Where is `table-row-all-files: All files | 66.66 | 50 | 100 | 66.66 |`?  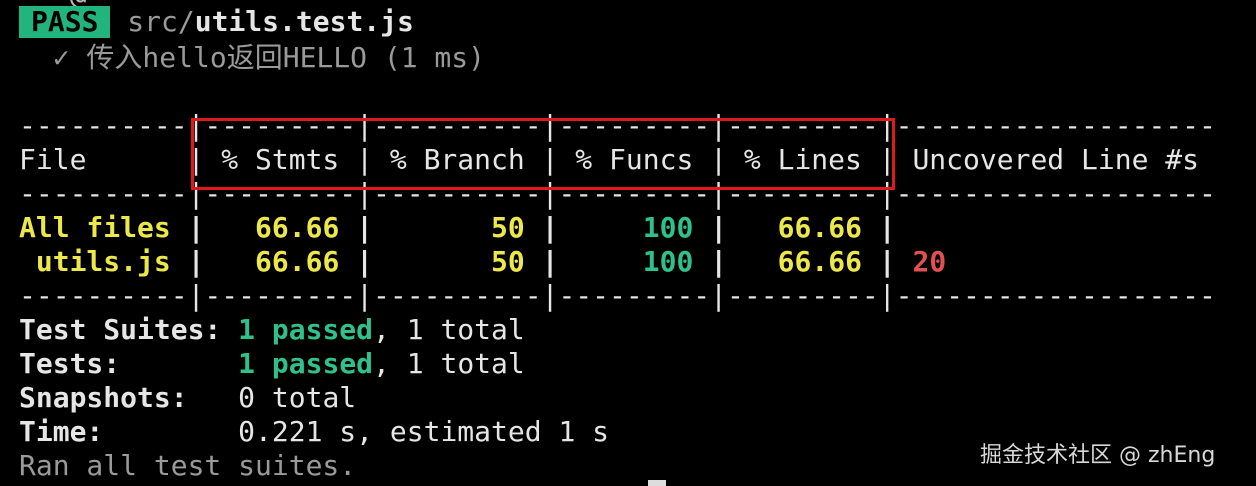 table-row-all-files: All files | 66.66 | 50 | 100 | 66.66 | is located at coordinates (466, 227).